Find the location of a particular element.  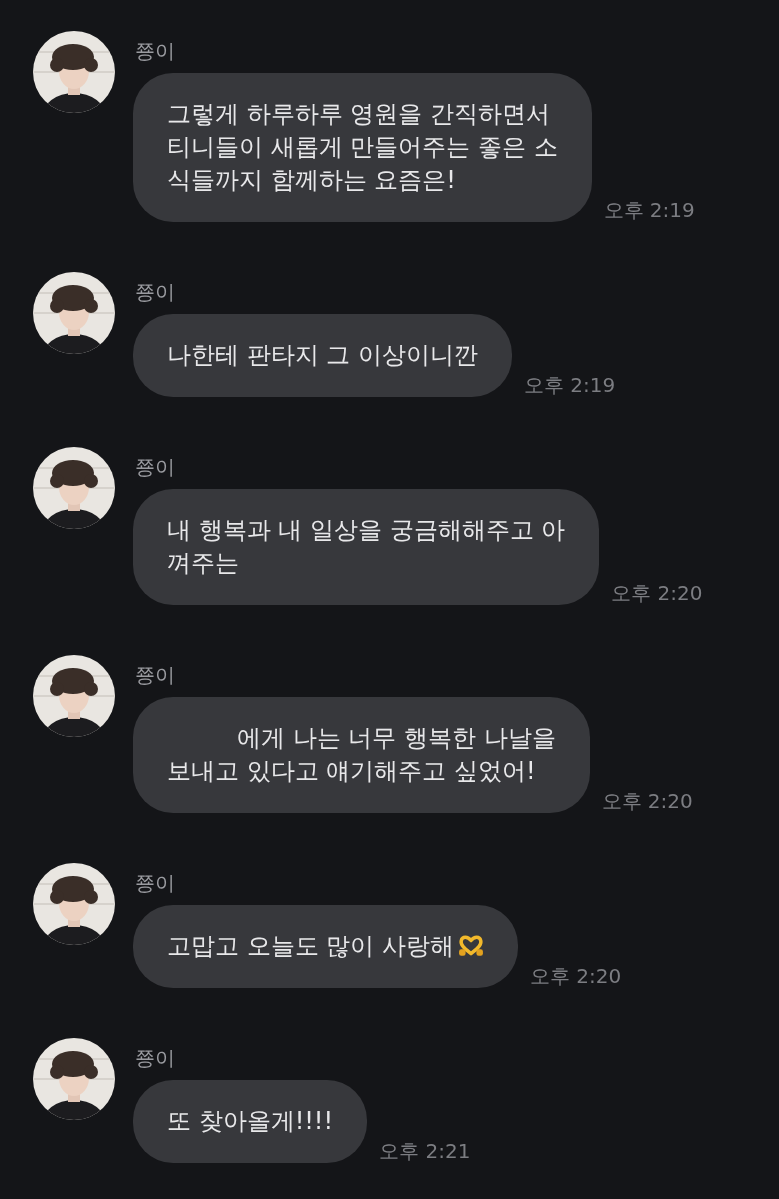

message-bubble: 나한테 판타지 그 이상이니깐 is located at coordinates (322, 355).